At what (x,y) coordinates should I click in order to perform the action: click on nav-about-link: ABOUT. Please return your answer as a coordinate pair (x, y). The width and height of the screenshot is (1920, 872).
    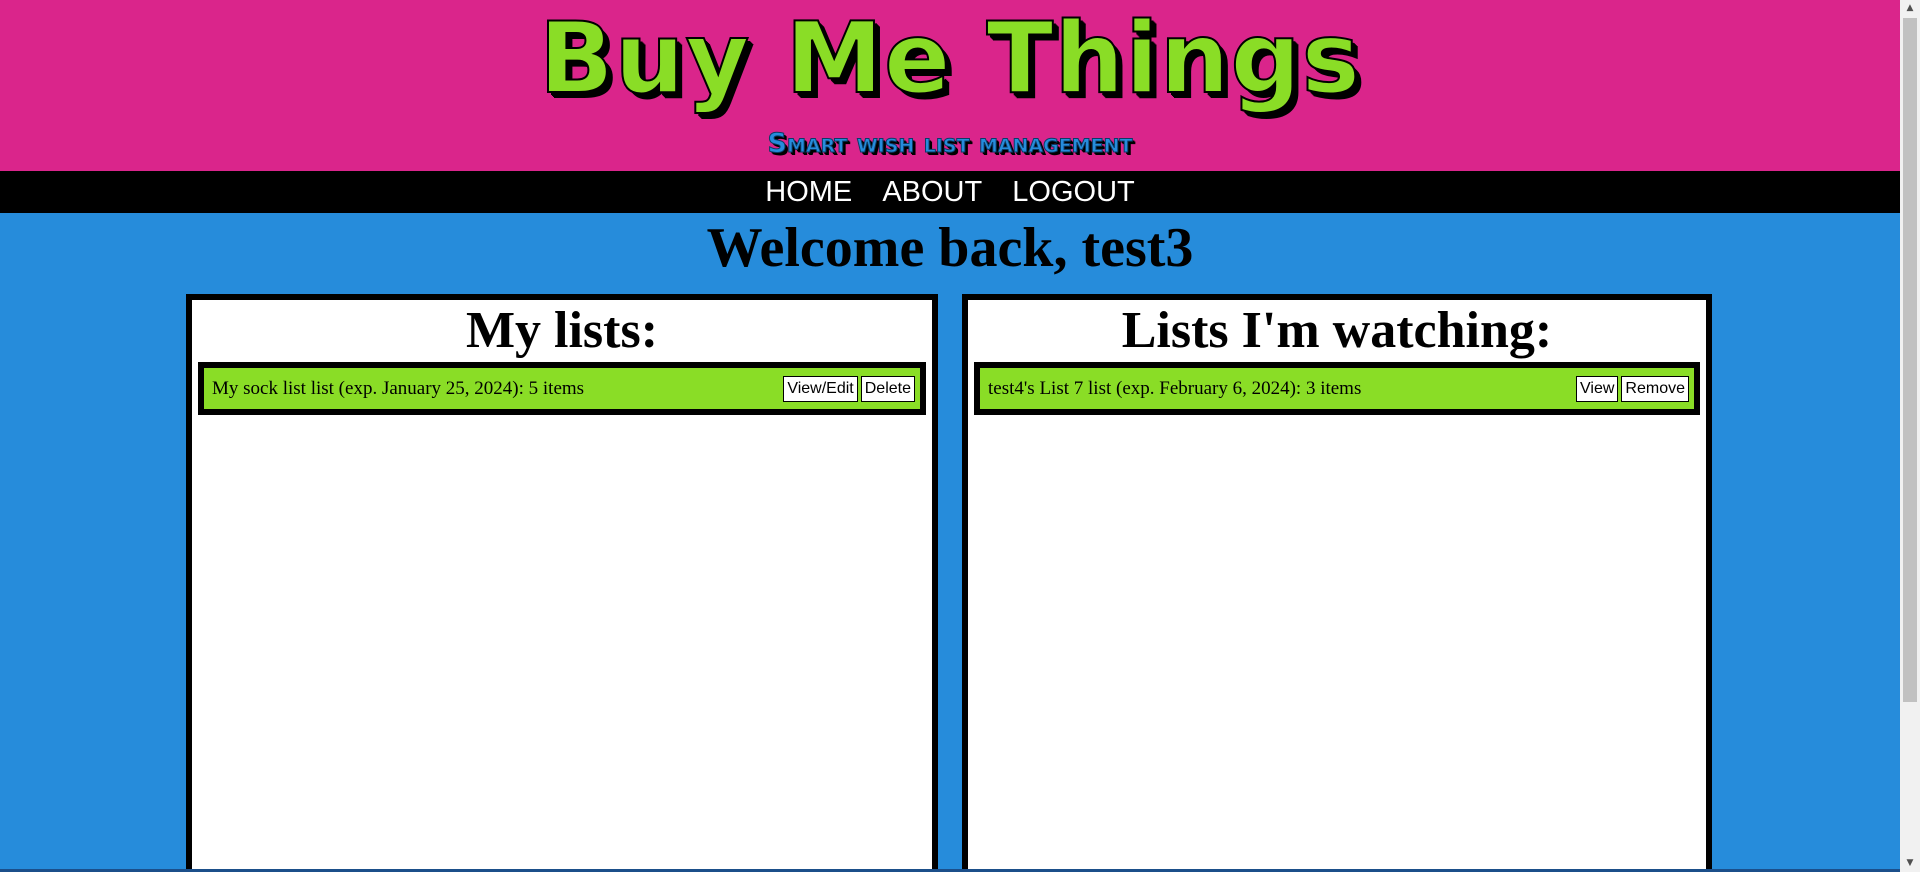
    Looking at the image, I should click on (932, 192).